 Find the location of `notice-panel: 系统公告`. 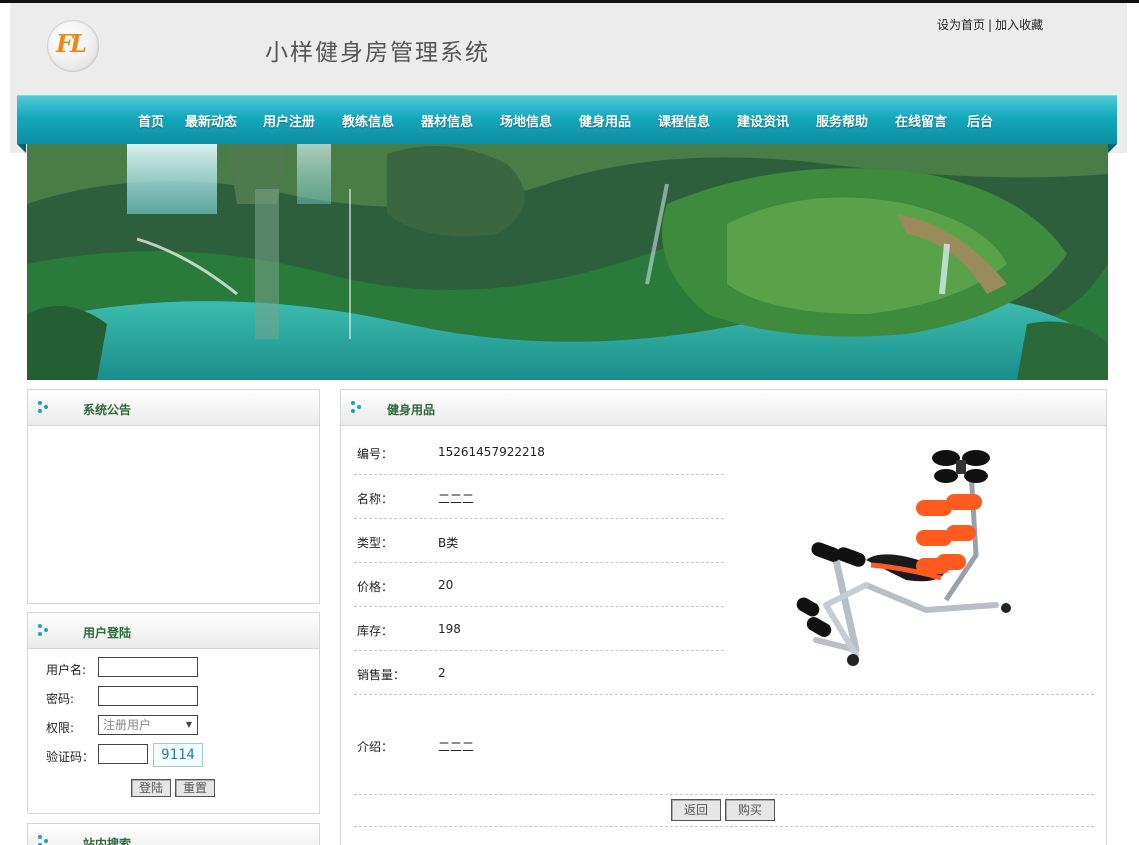

notice-panel: 系统公告 is located at coordinates (173, 496).